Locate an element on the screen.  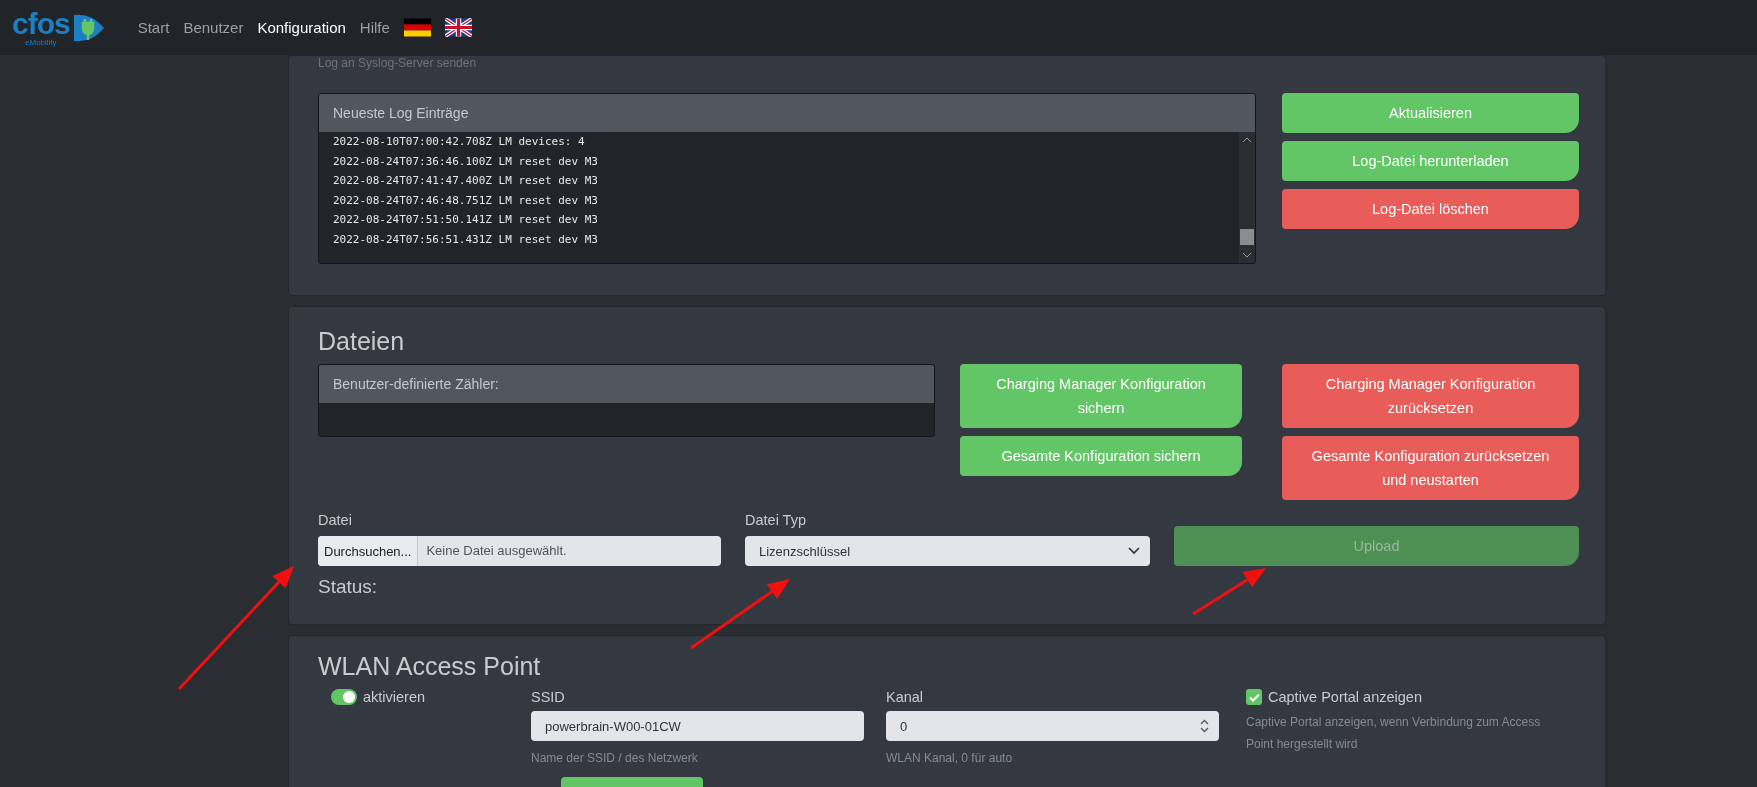
uk-flag-icon is located at coordinates (458, 27).